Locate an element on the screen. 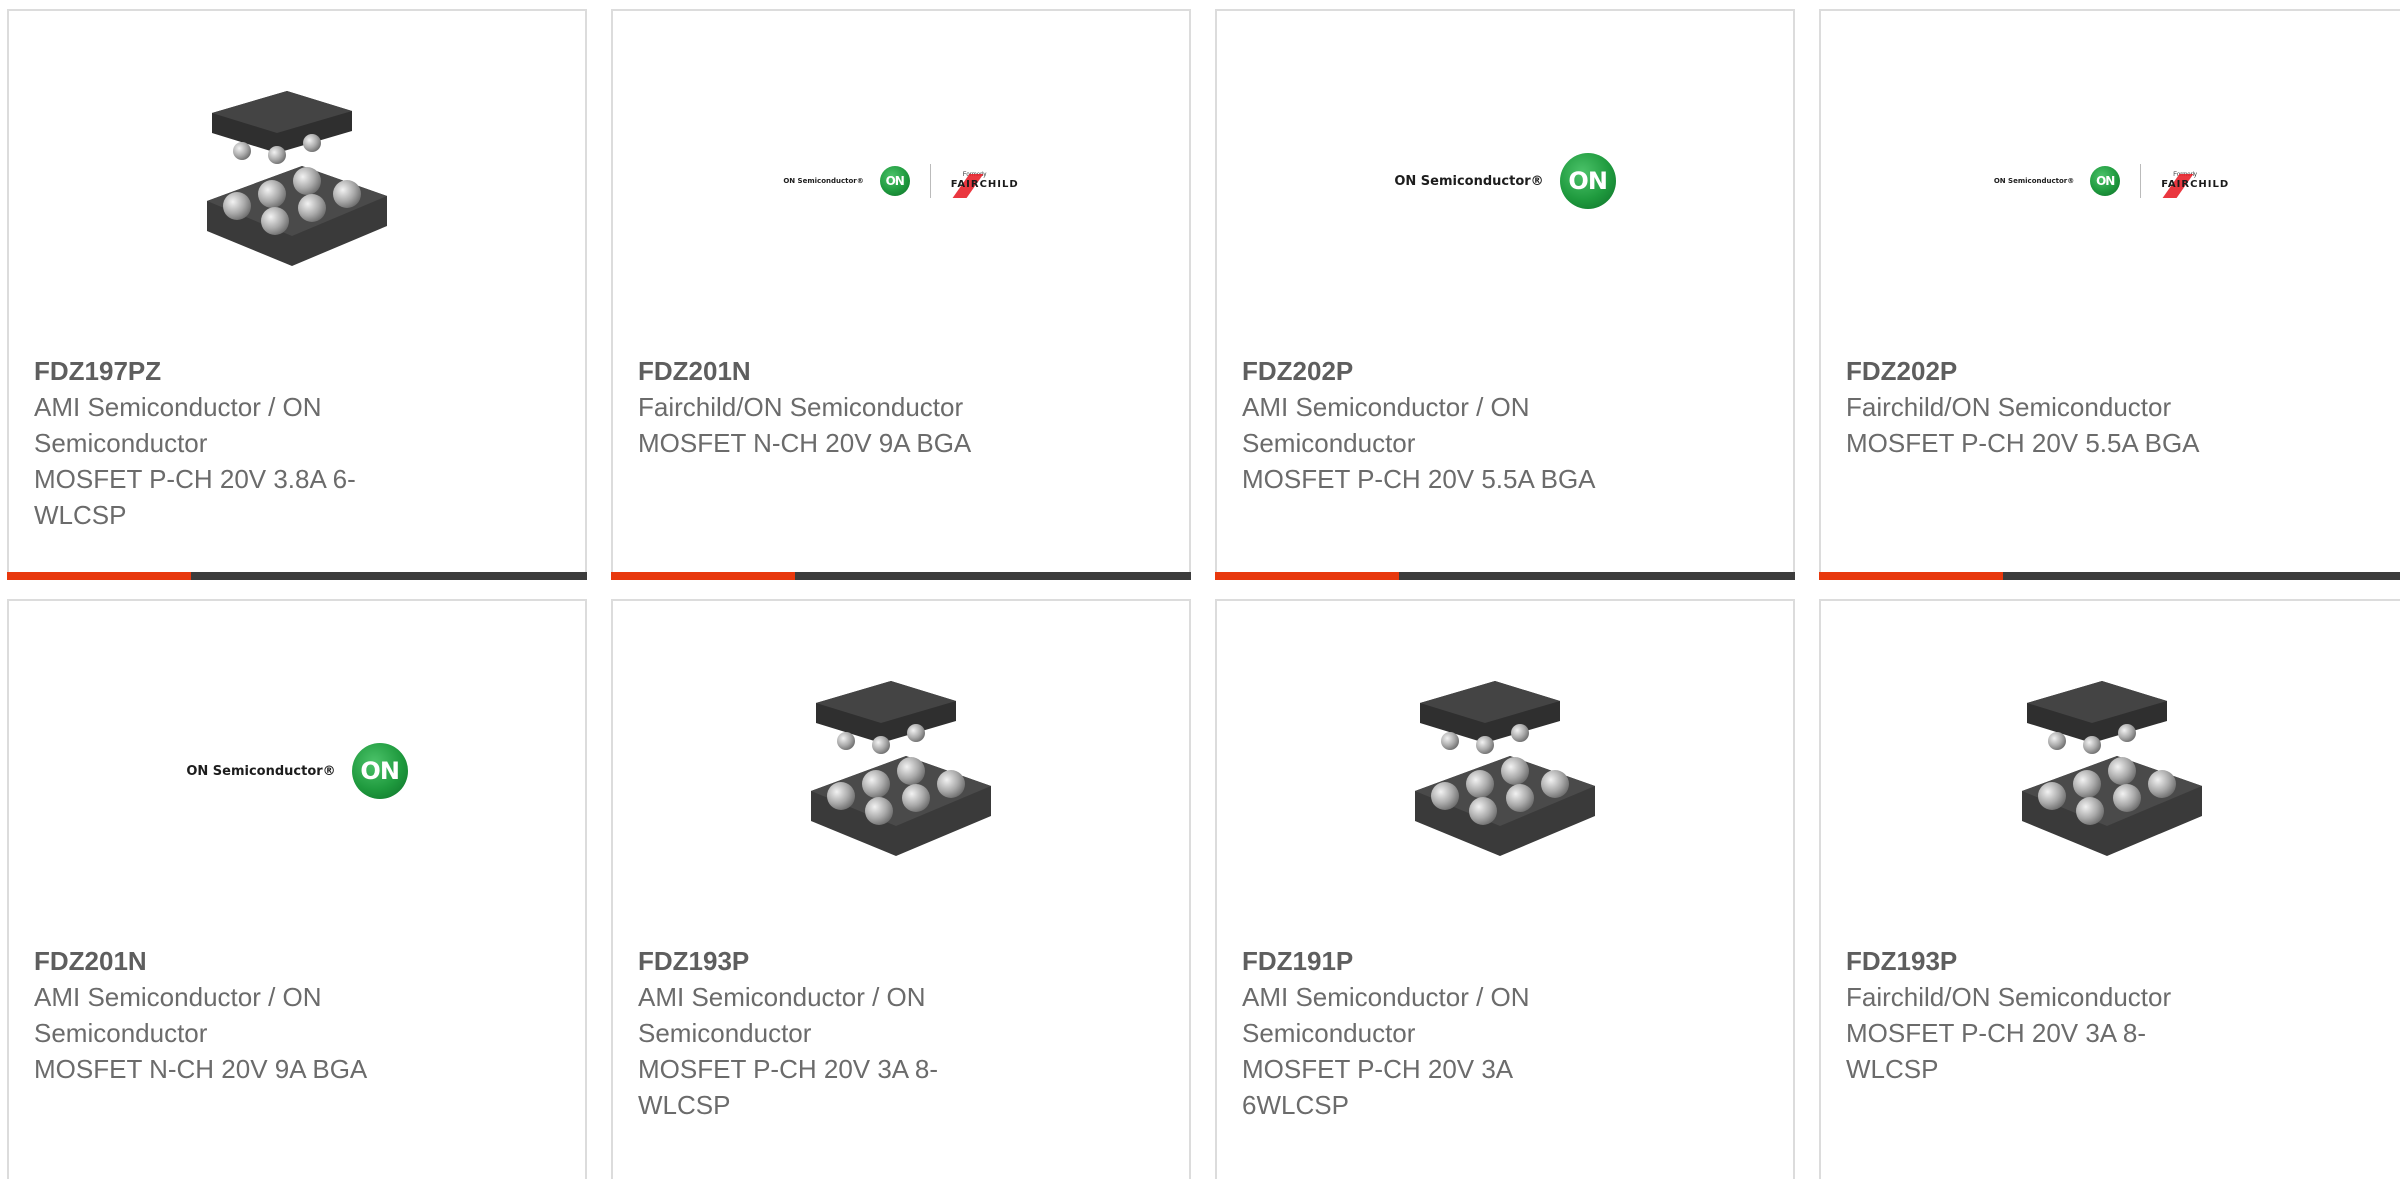  description: MOSFET P-CH 20V 3A 6WLCSP is located at coordinates (1377, 1087).